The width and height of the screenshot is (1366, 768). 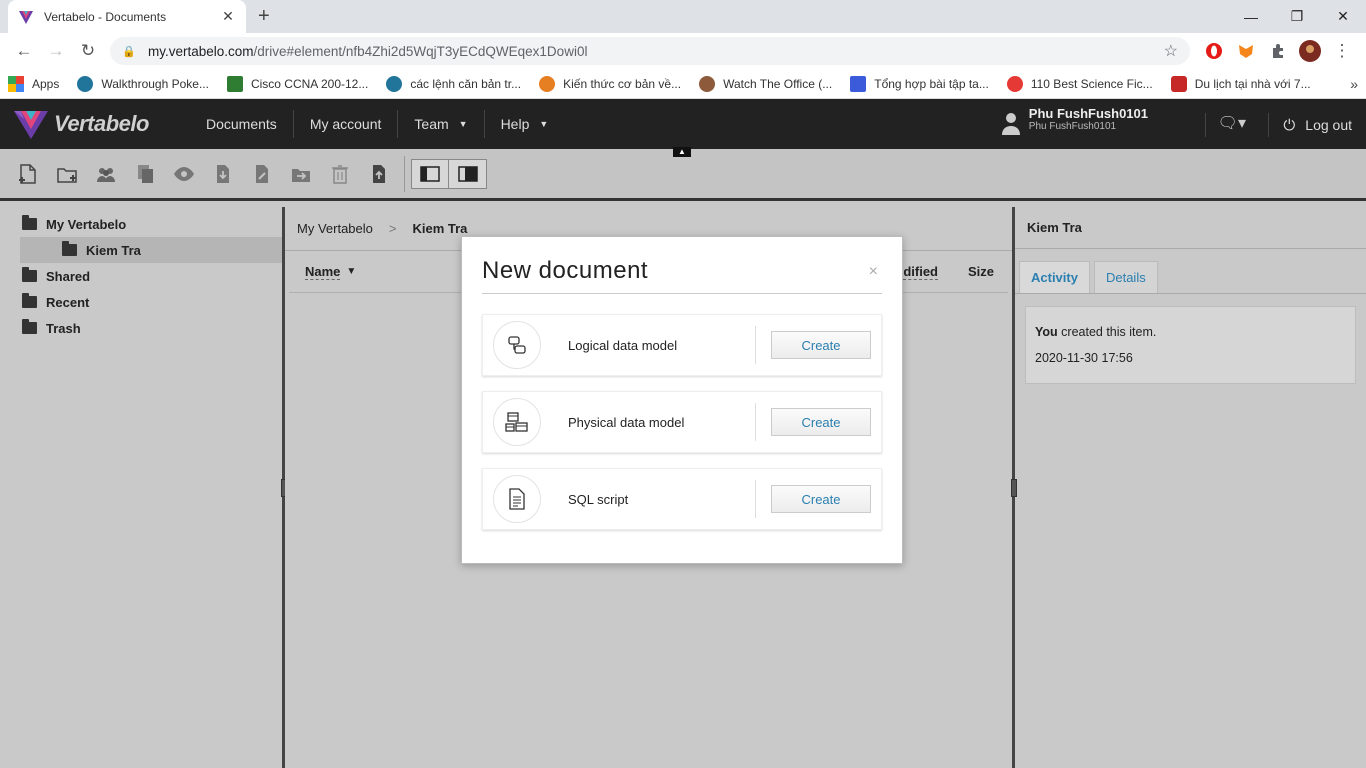 I want to click on option-label: SQL script, so click(x=648, y=499).